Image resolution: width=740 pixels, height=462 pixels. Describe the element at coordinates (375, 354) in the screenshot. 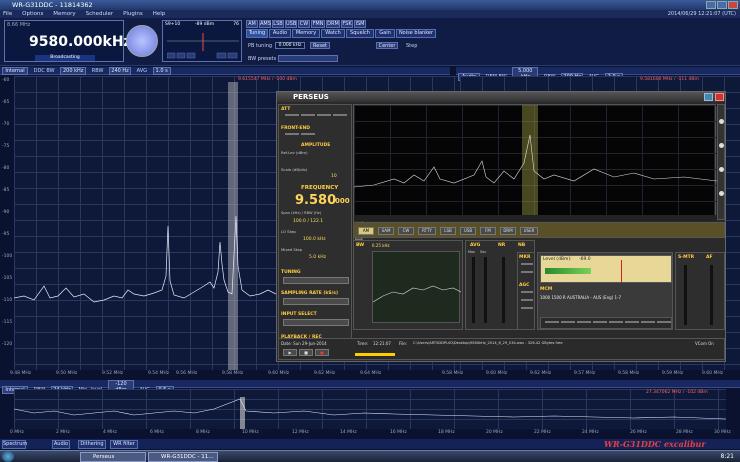

I see `playback-progress` at that location.